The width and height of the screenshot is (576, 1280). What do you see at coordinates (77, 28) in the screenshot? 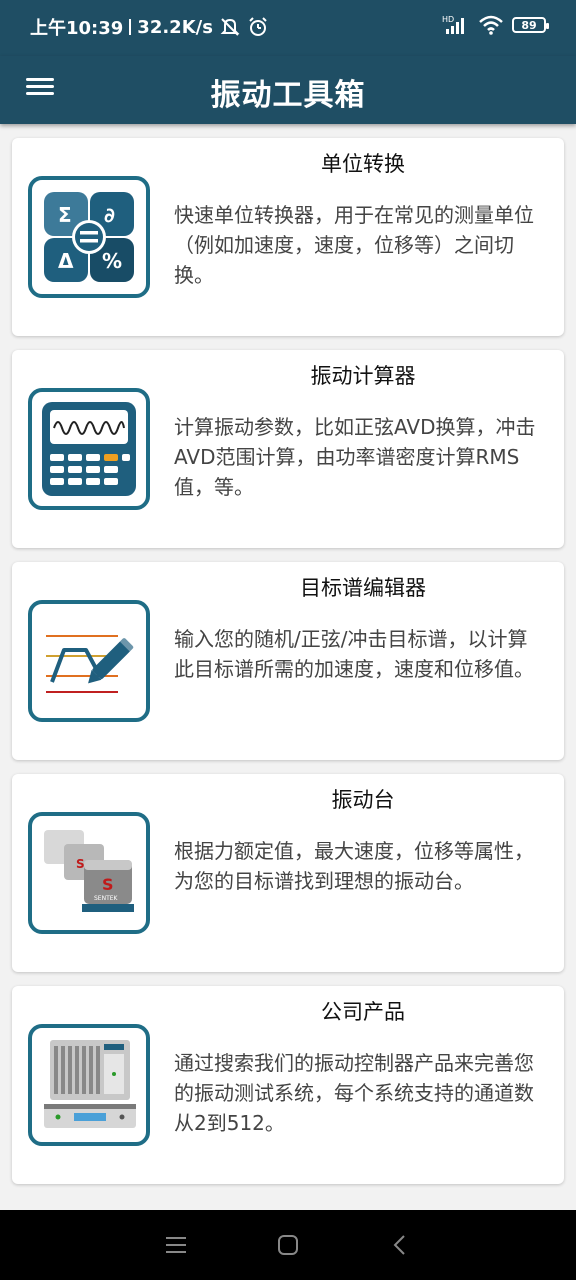
I see `status-time: 上午10:39` at bounding box center [77, 28].